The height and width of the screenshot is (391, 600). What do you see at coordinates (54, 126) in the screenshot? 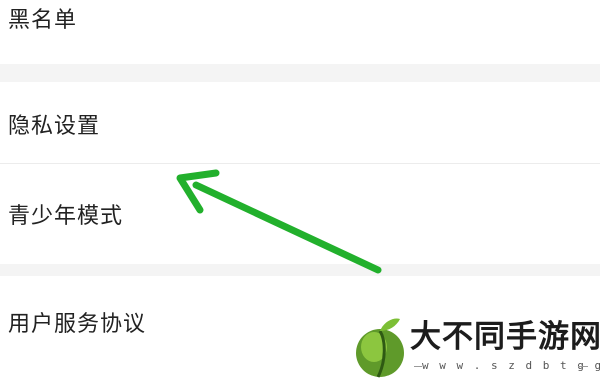
I see `menu-item-label: 隐私设置` at bounding box center [54, 126].